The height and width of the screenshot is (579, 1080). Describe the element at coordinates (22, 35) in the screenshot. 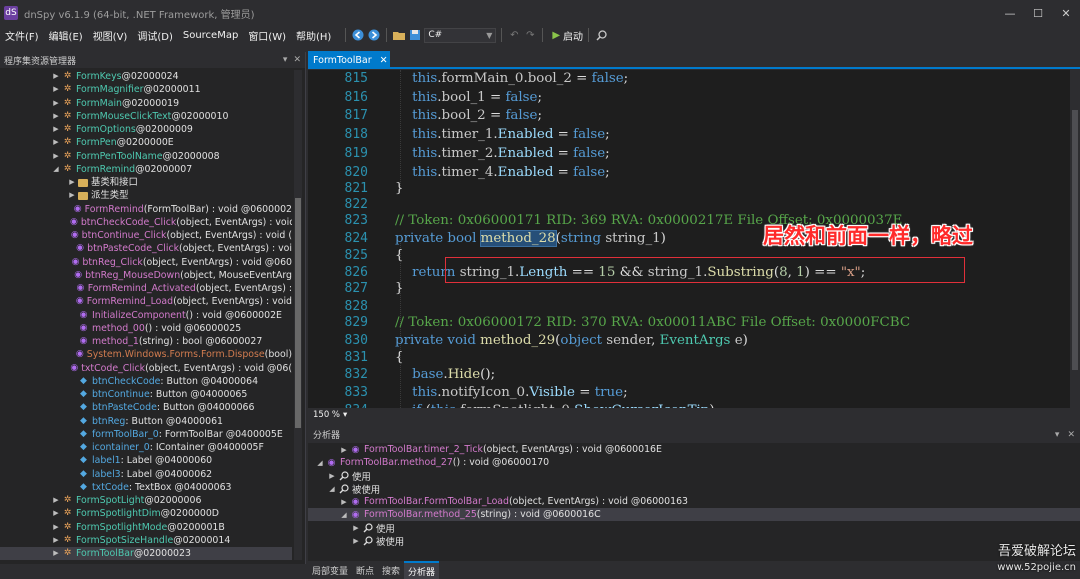

I see `menu-file: 文件(F)` at that location.